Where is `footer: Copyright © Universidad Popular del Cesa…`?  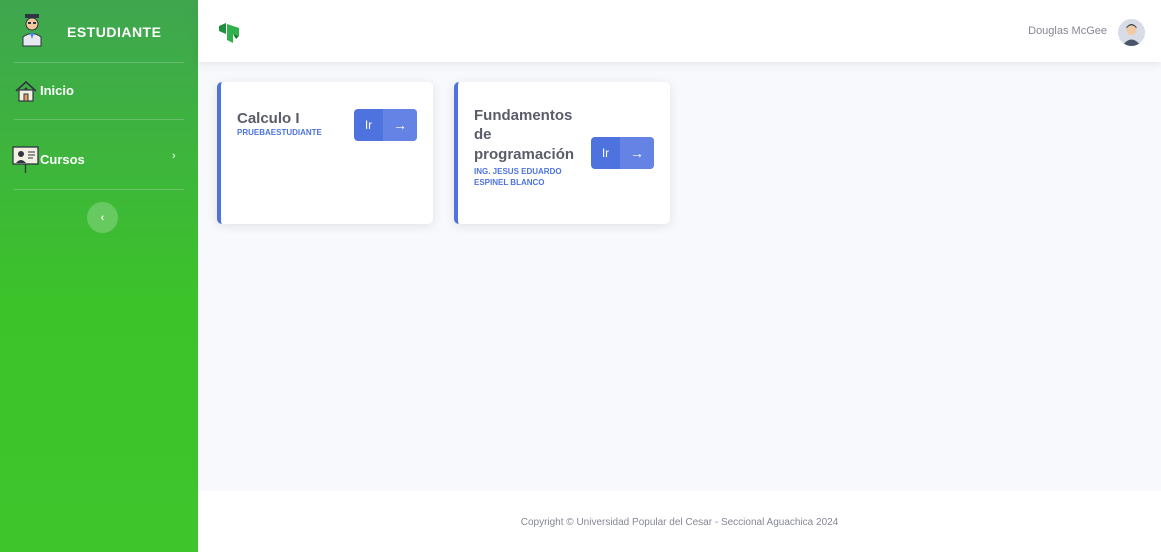 footer: Copyright © Universidad Popular del Cesa… is located at coordinates (679, 521).